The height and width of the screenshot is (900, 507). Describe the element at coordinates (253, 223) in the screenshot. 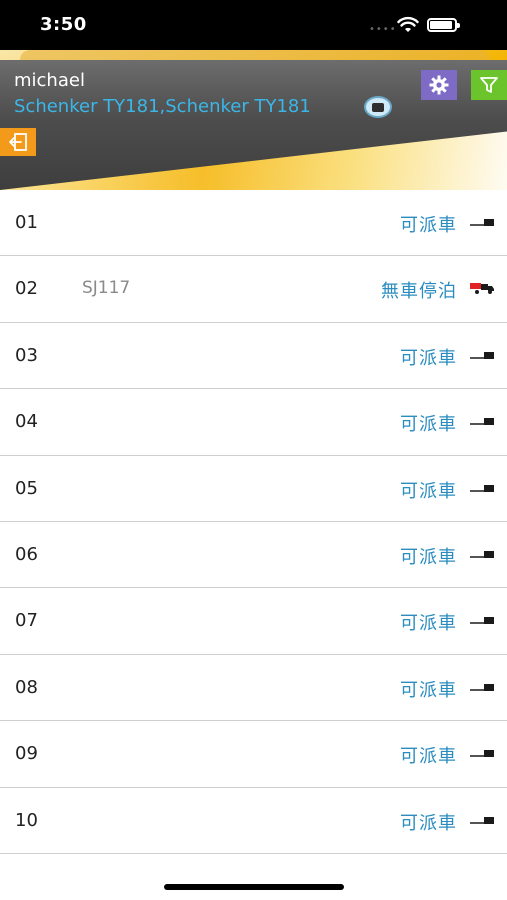

I see `list-item: 01 可派車` at that location.